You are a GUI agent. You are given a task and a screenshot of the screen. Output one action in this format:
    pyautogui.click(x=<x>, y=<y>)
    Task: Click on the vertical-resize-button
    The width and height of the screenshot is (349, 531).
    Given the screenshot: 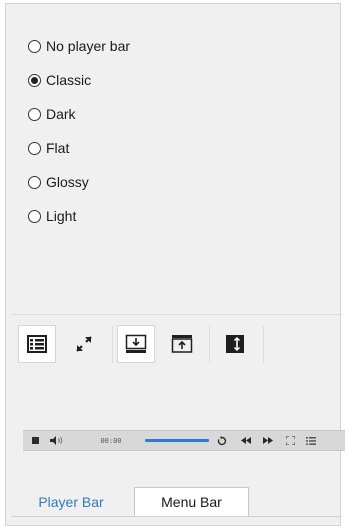 What is the action you would take?
    pyautogui.click(x=235, y=344)
    